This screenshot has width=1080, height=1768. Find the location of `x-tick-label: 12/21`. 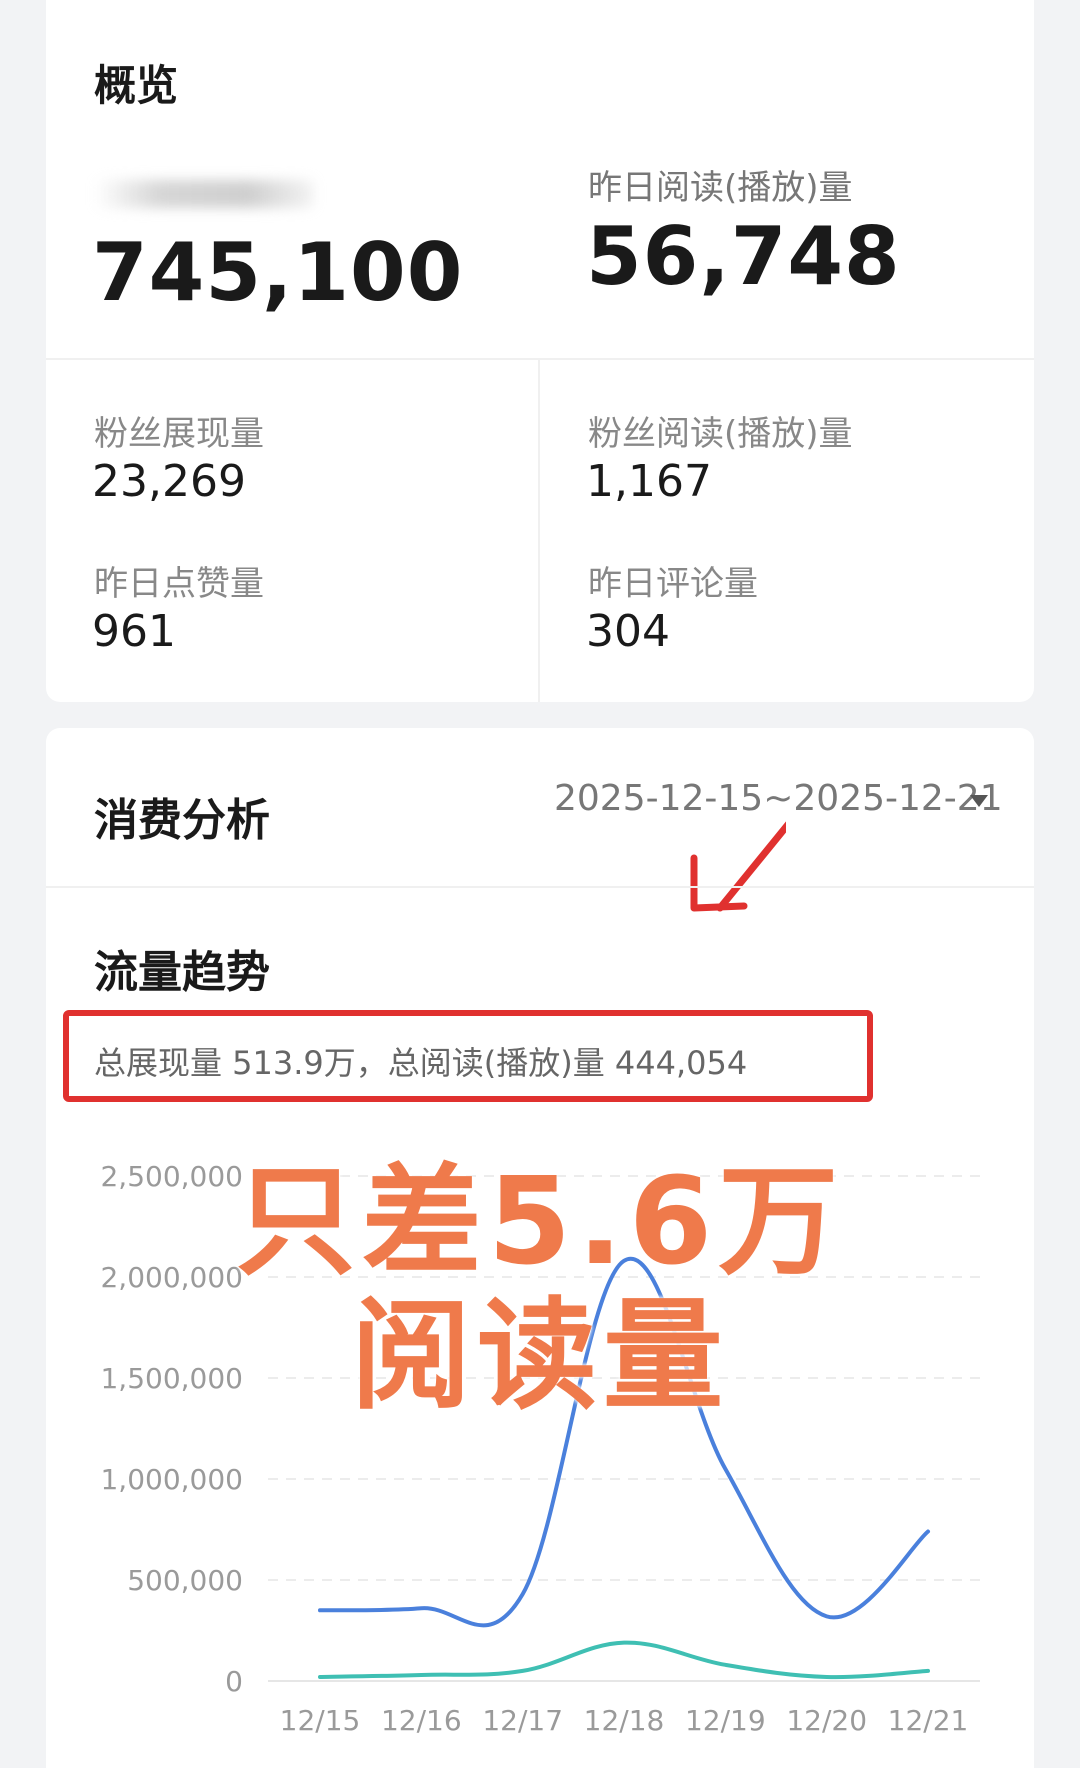

x-tick-label: 12/21 is located at coordinates (928, 1720).